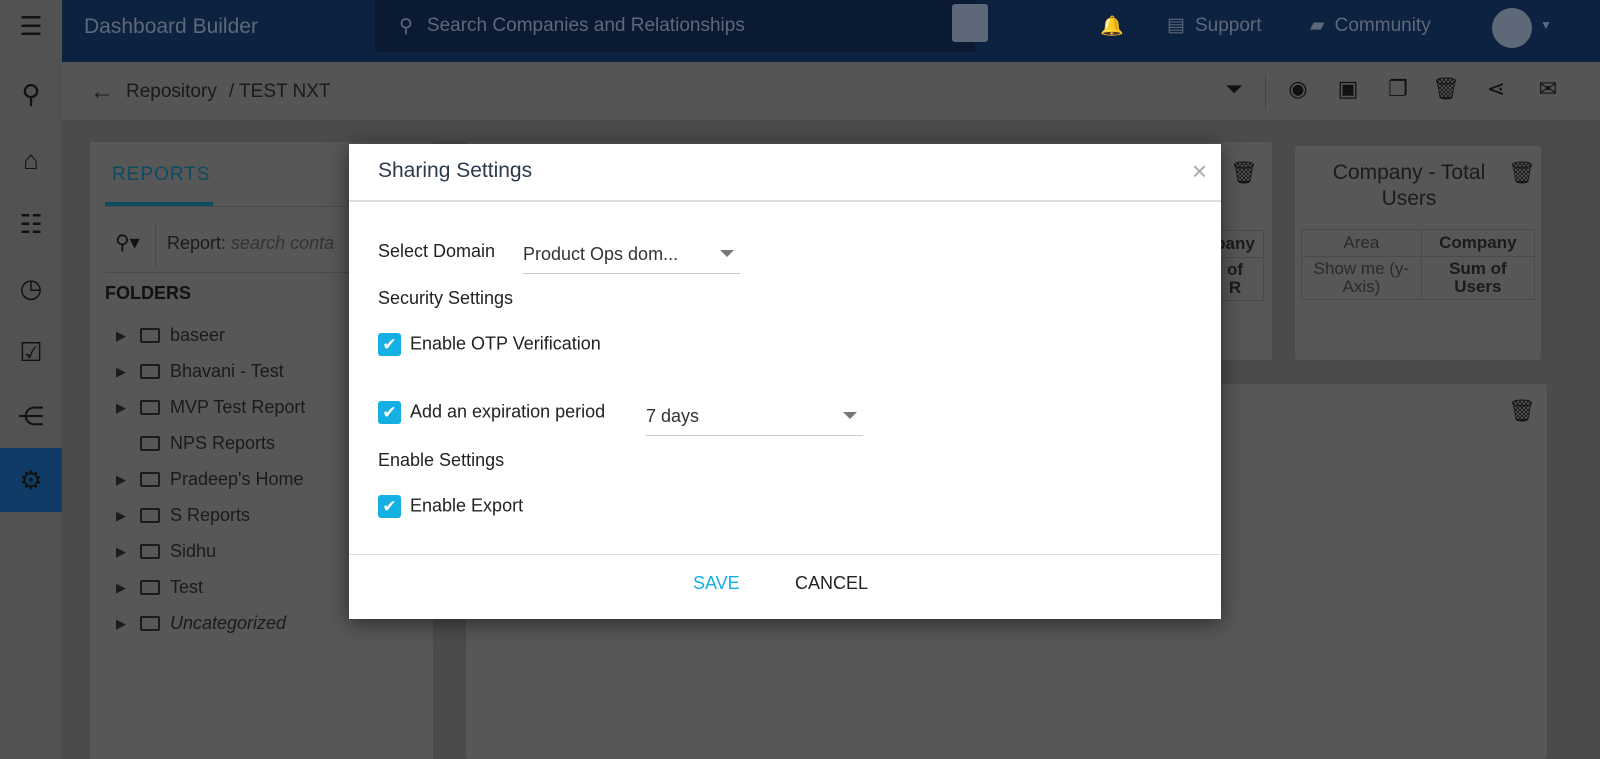  What do you see at coordinates (754, 419) in the screenshot?
I see `expiration-select: 7 days` at bounding box center [754, 419].